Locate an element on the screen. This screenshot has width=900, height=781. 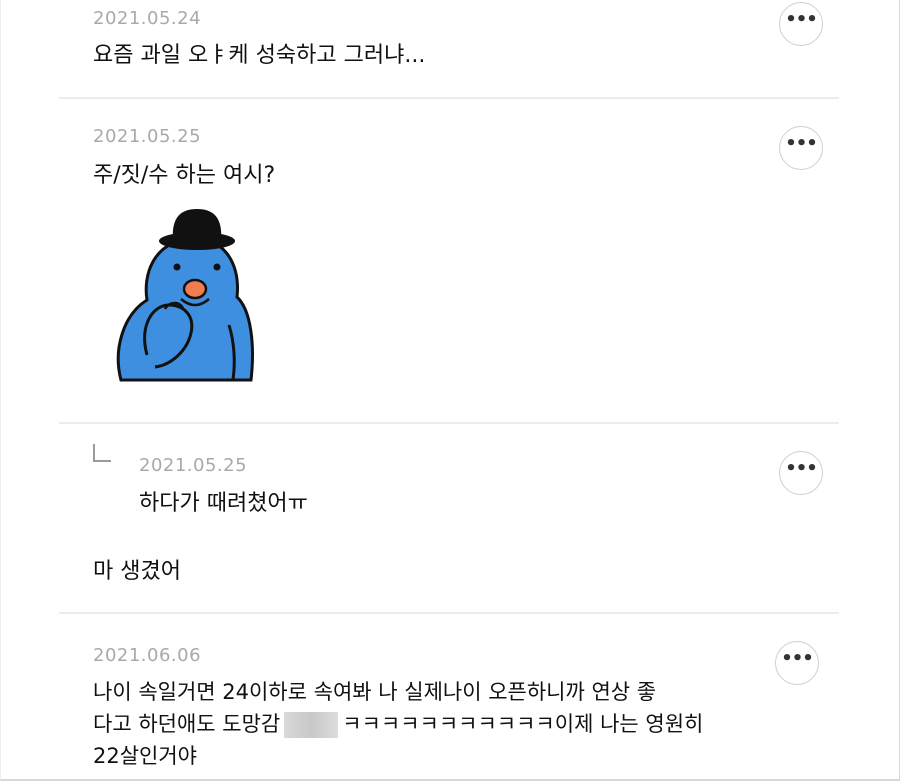
blurred-region is located at coordinates (311, 725).